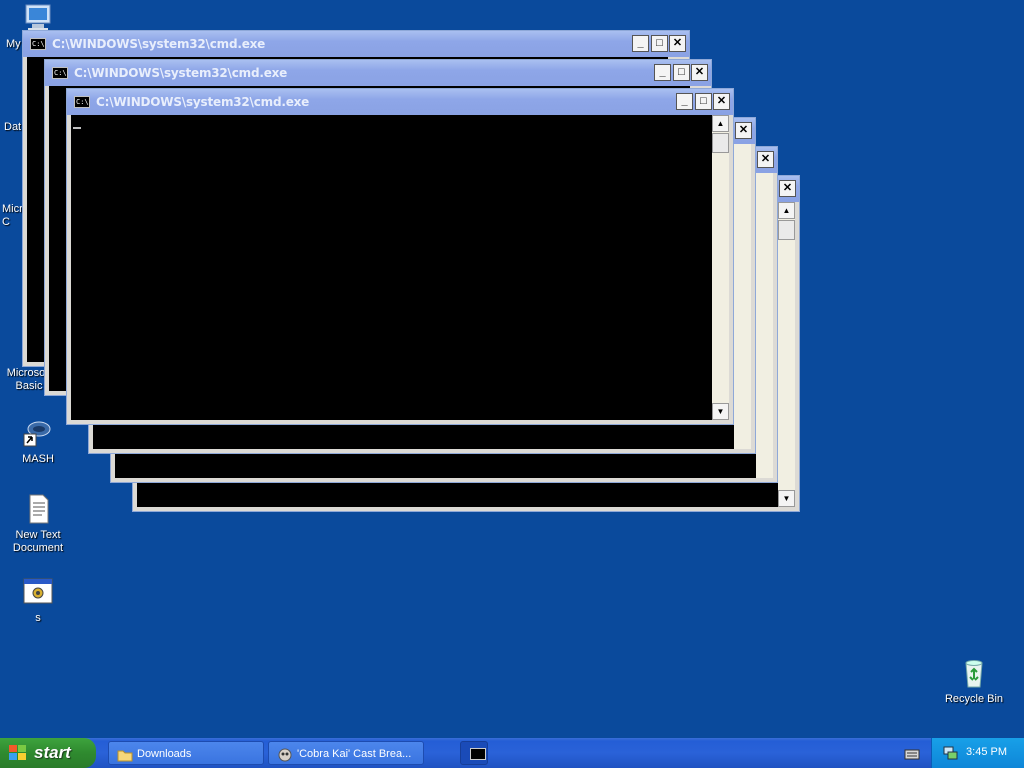 This screenshot has height=768, width=1024. What do you see at coordinates (18, 753) in the screenshot?
I see `windows-flag-icon` at bounding box center [18, 753].